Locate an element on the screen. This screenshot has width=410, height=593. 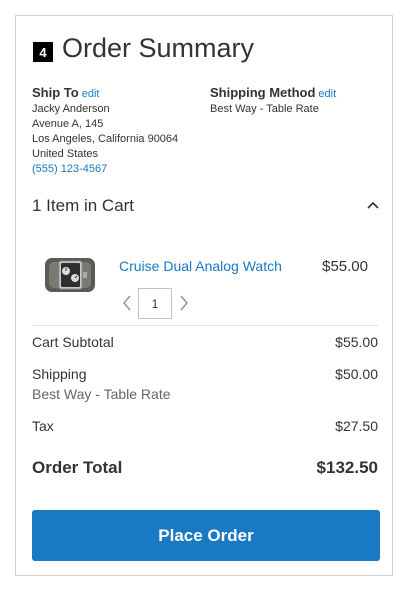
ship-to-heading: Ship To edit is located at coordinates (105, 92).